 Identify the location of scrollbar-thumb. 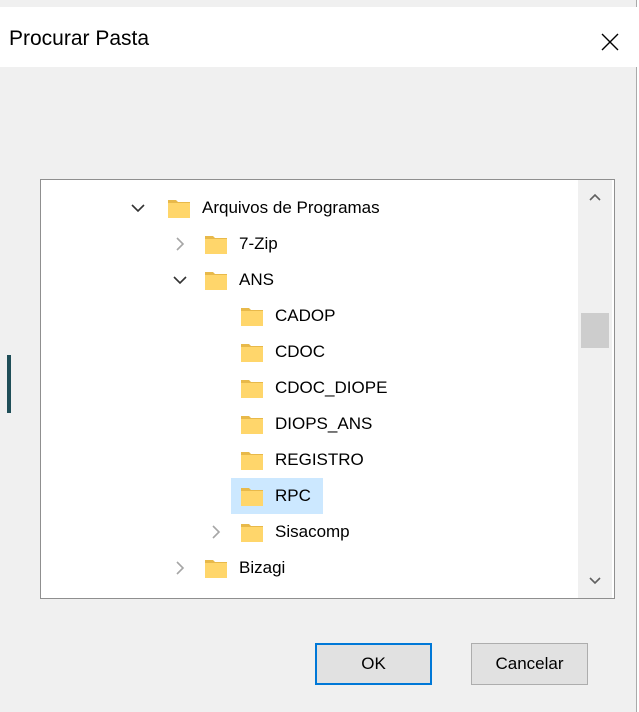
(595, 330).